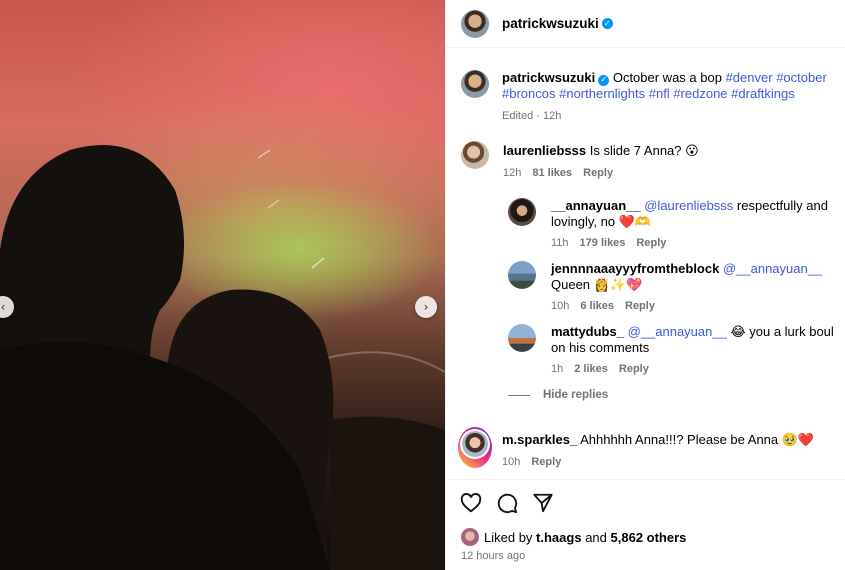 The width and height of the screenshot is (845, 570). Describe the element at coordinates (557, 369) in the screenshot. I see `comment-time: 1h` at that location.